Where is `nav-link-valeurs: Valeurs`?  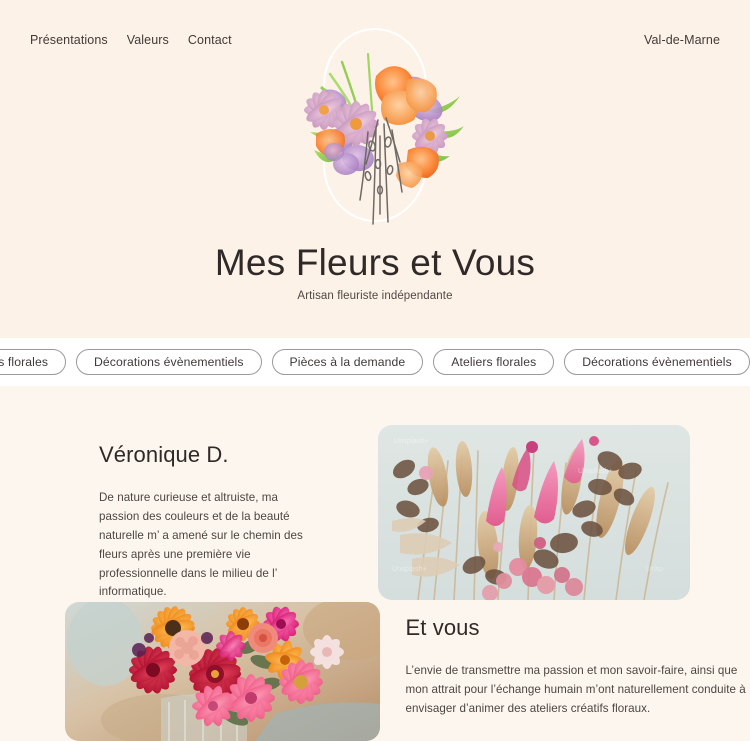
nav-link-valeurs: Valeurs is located at coordinates (148, 40).